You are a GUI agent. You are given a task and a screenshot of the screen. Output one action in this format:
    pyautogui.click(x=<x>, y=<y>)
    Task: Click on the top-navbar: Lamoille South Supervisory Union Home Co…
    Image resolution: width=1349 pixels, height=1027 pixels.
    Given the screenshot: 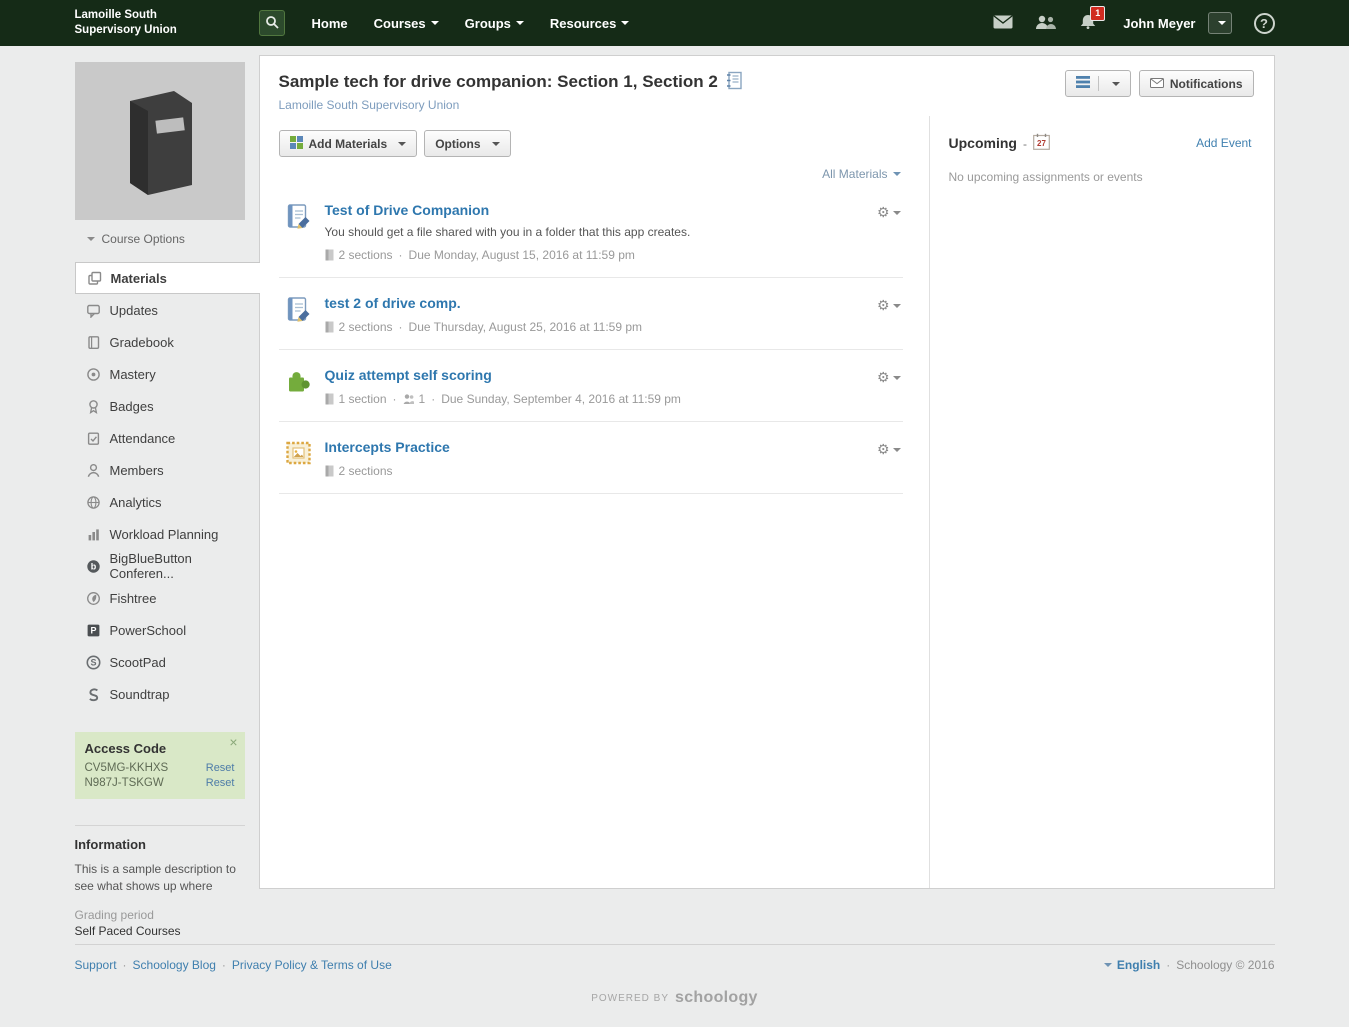 What is the action you would take?
    pyautogui.click(x=674, y=23)
    